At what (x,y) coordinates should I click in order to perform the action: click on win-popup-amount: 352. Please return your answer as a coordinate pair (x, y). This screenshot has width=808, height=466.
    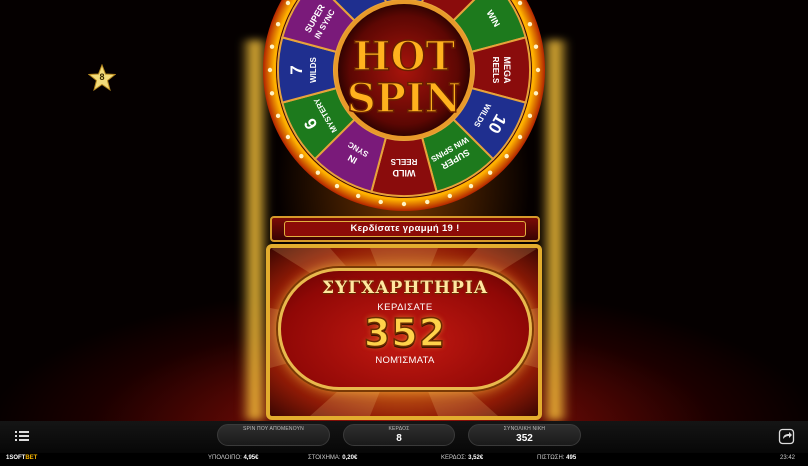
    Looking at the image, I should click on (405, 333).